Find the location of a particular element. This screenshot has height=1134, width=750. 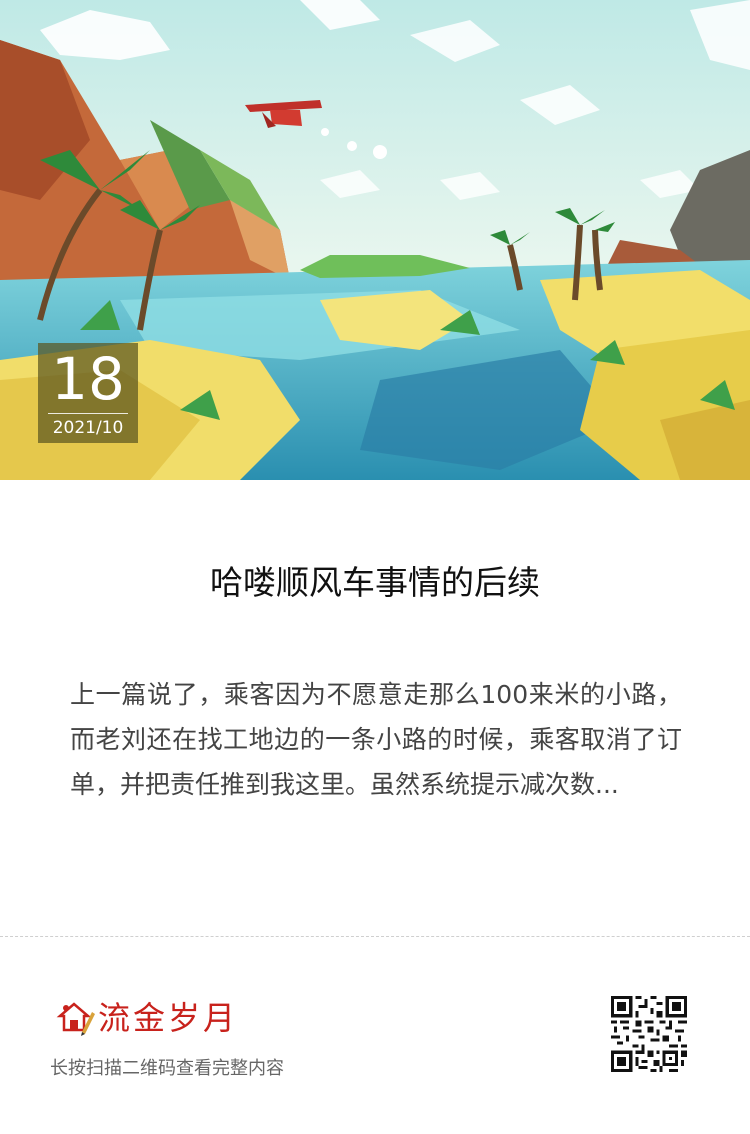

brand: 流金岁月 is located at coordinates (147, 1018).